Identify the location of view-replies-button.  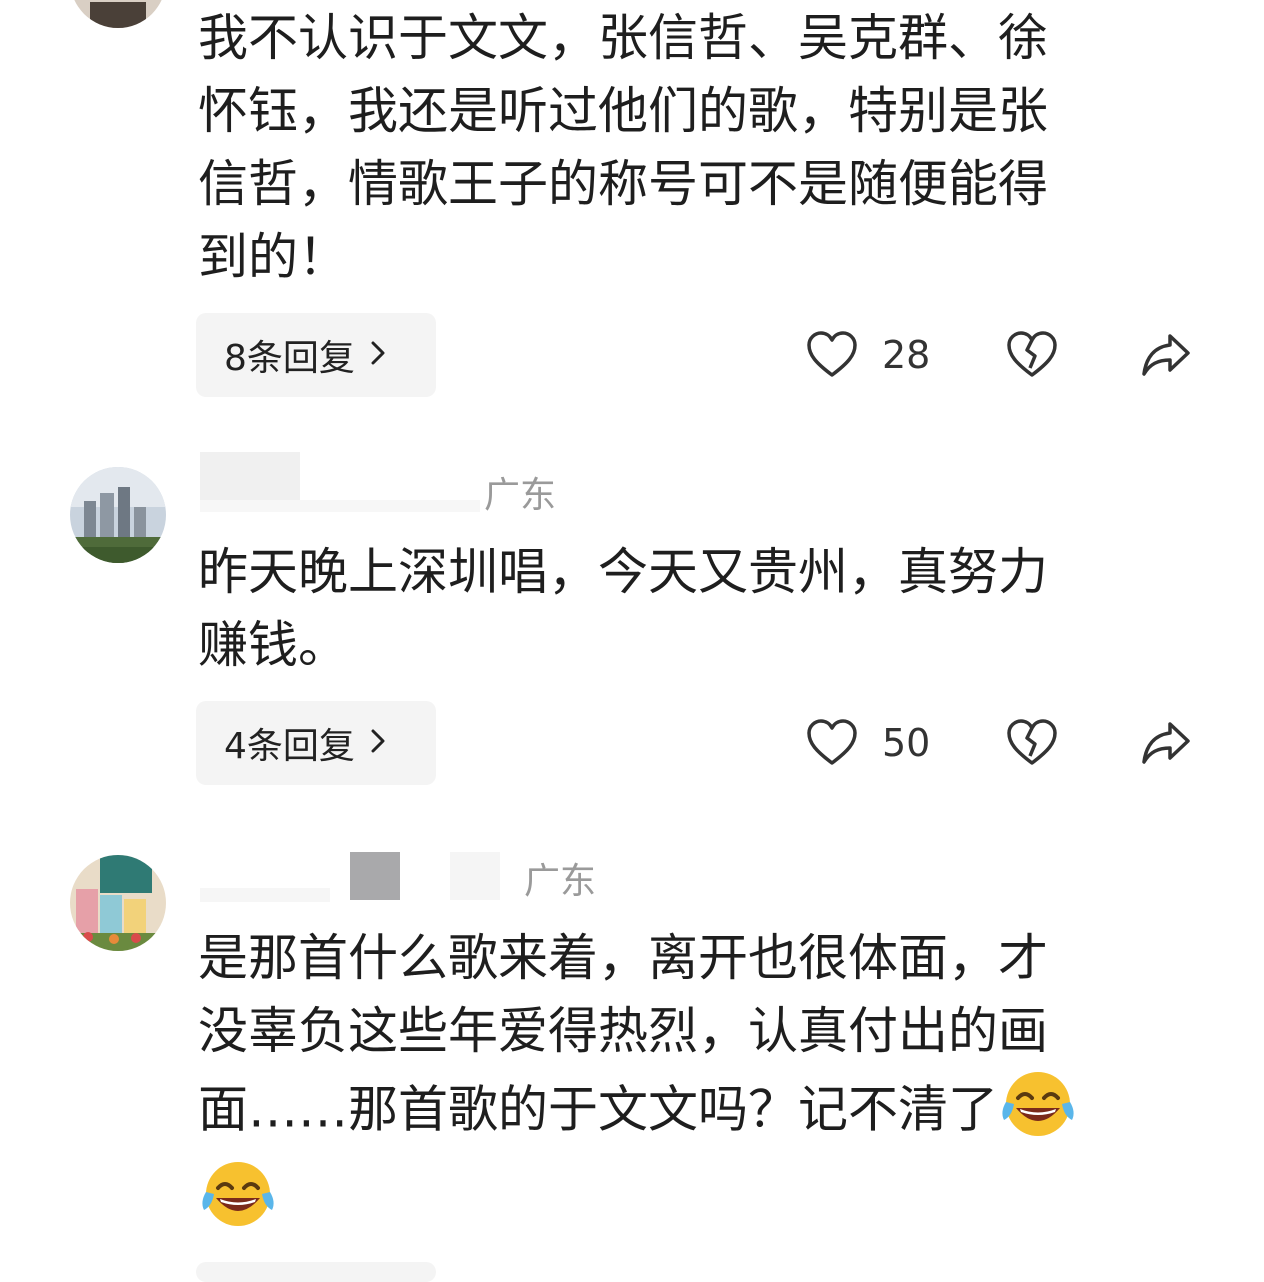
(316, 1272).